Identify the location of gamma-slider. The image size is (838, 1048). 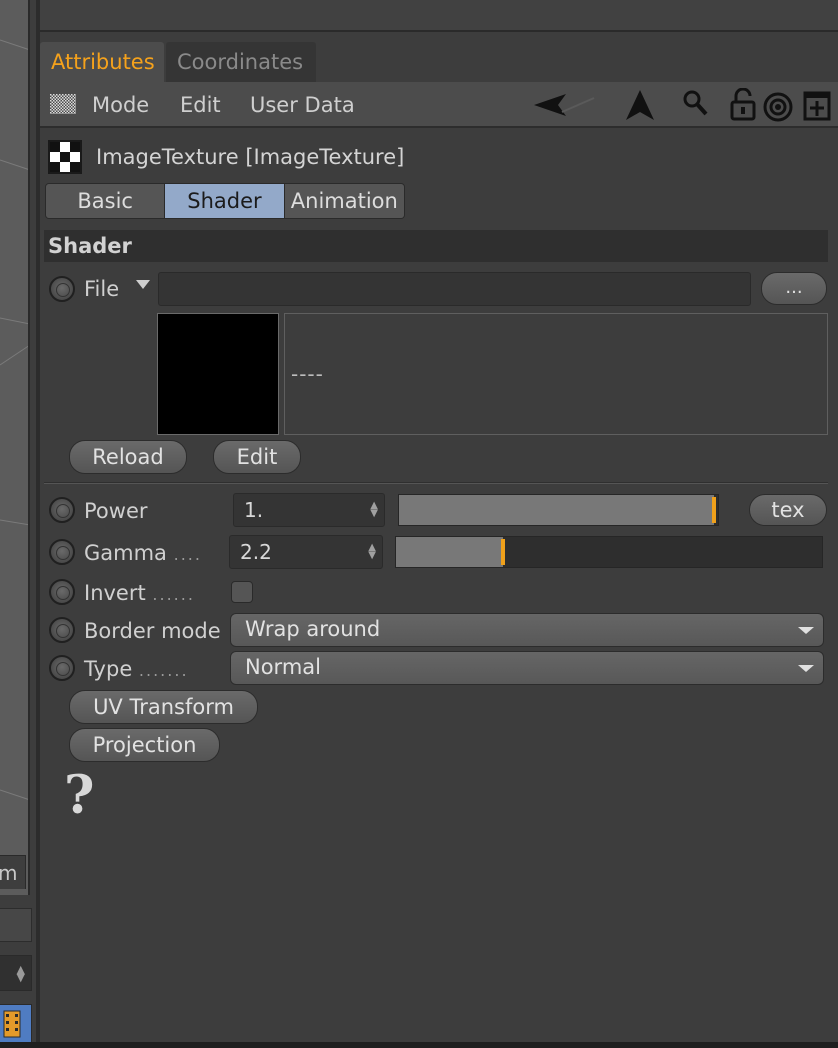
(609, 552).